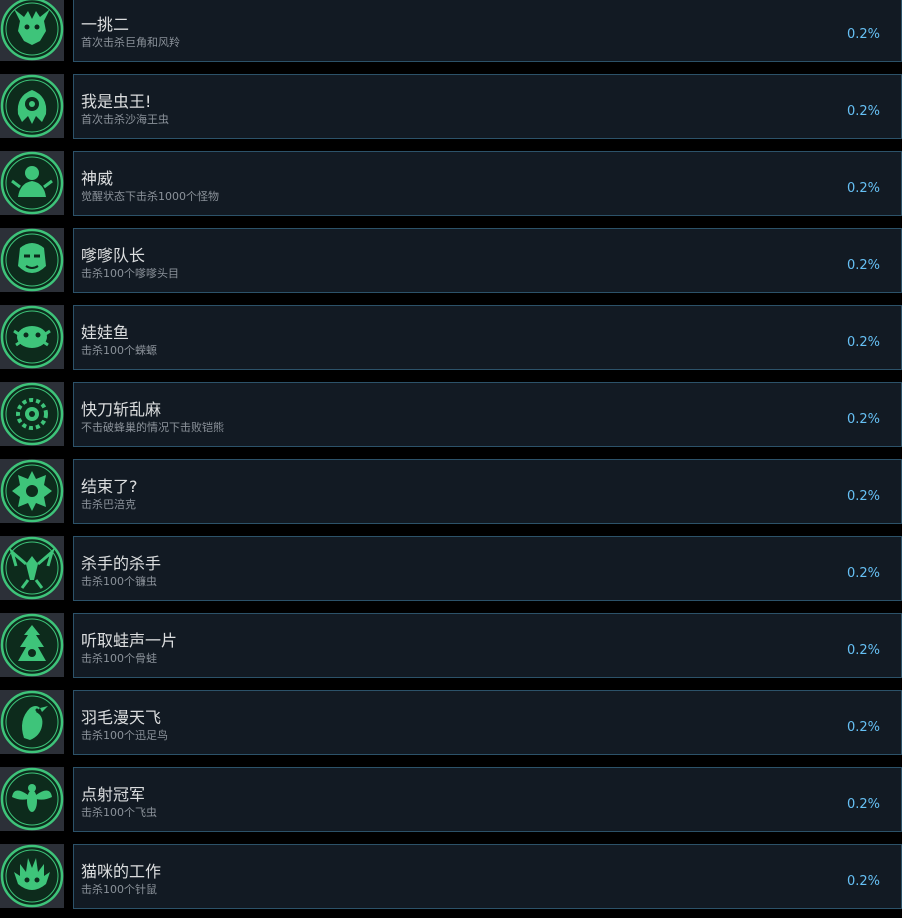 The height and width of the screenshot is (918, 902). What do you see at coordinates (129, 640) in the screenshot?
I see `achievement-title: 听取蛙声一片` at bounding box center [129, 640].